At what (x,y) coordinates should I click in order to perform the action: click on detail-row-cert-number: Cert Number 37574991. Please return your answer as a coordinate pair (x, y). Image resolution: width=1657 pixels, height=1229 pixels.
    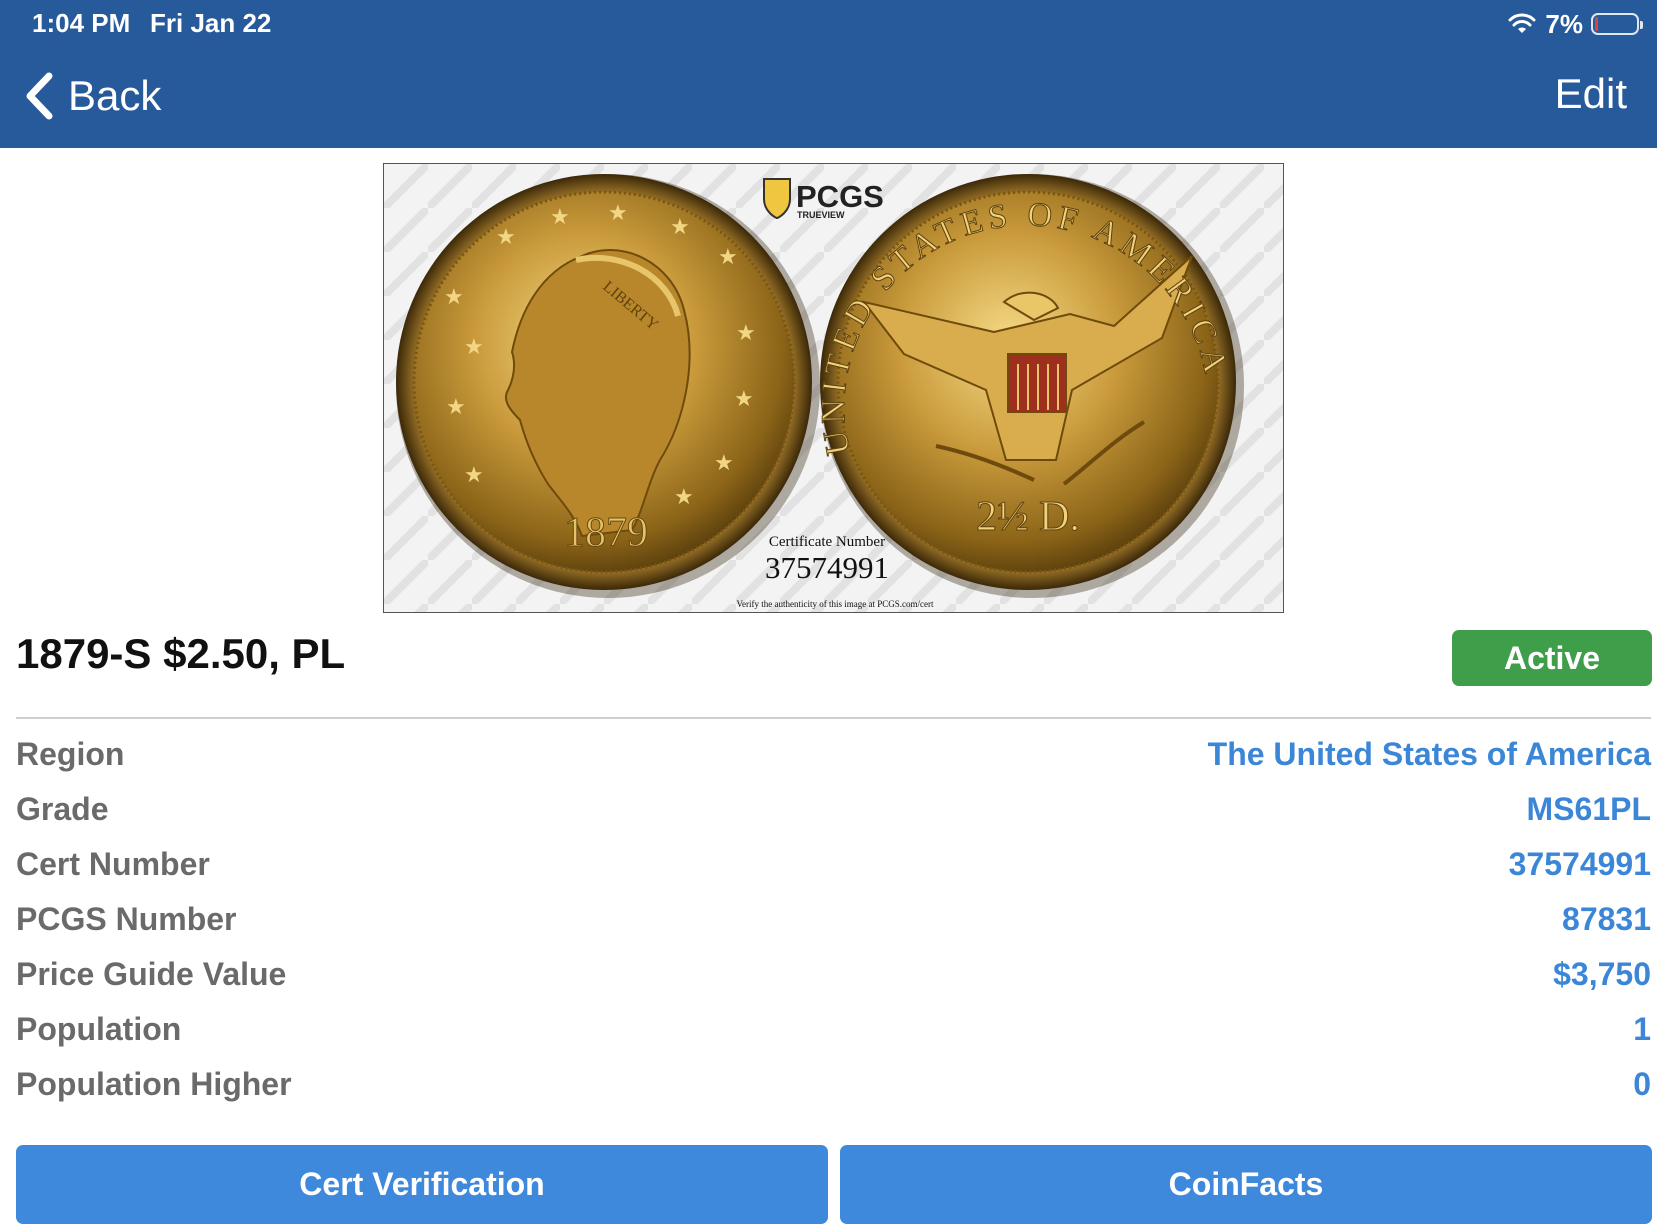
    Looking at the image, I should click on (833, 864).